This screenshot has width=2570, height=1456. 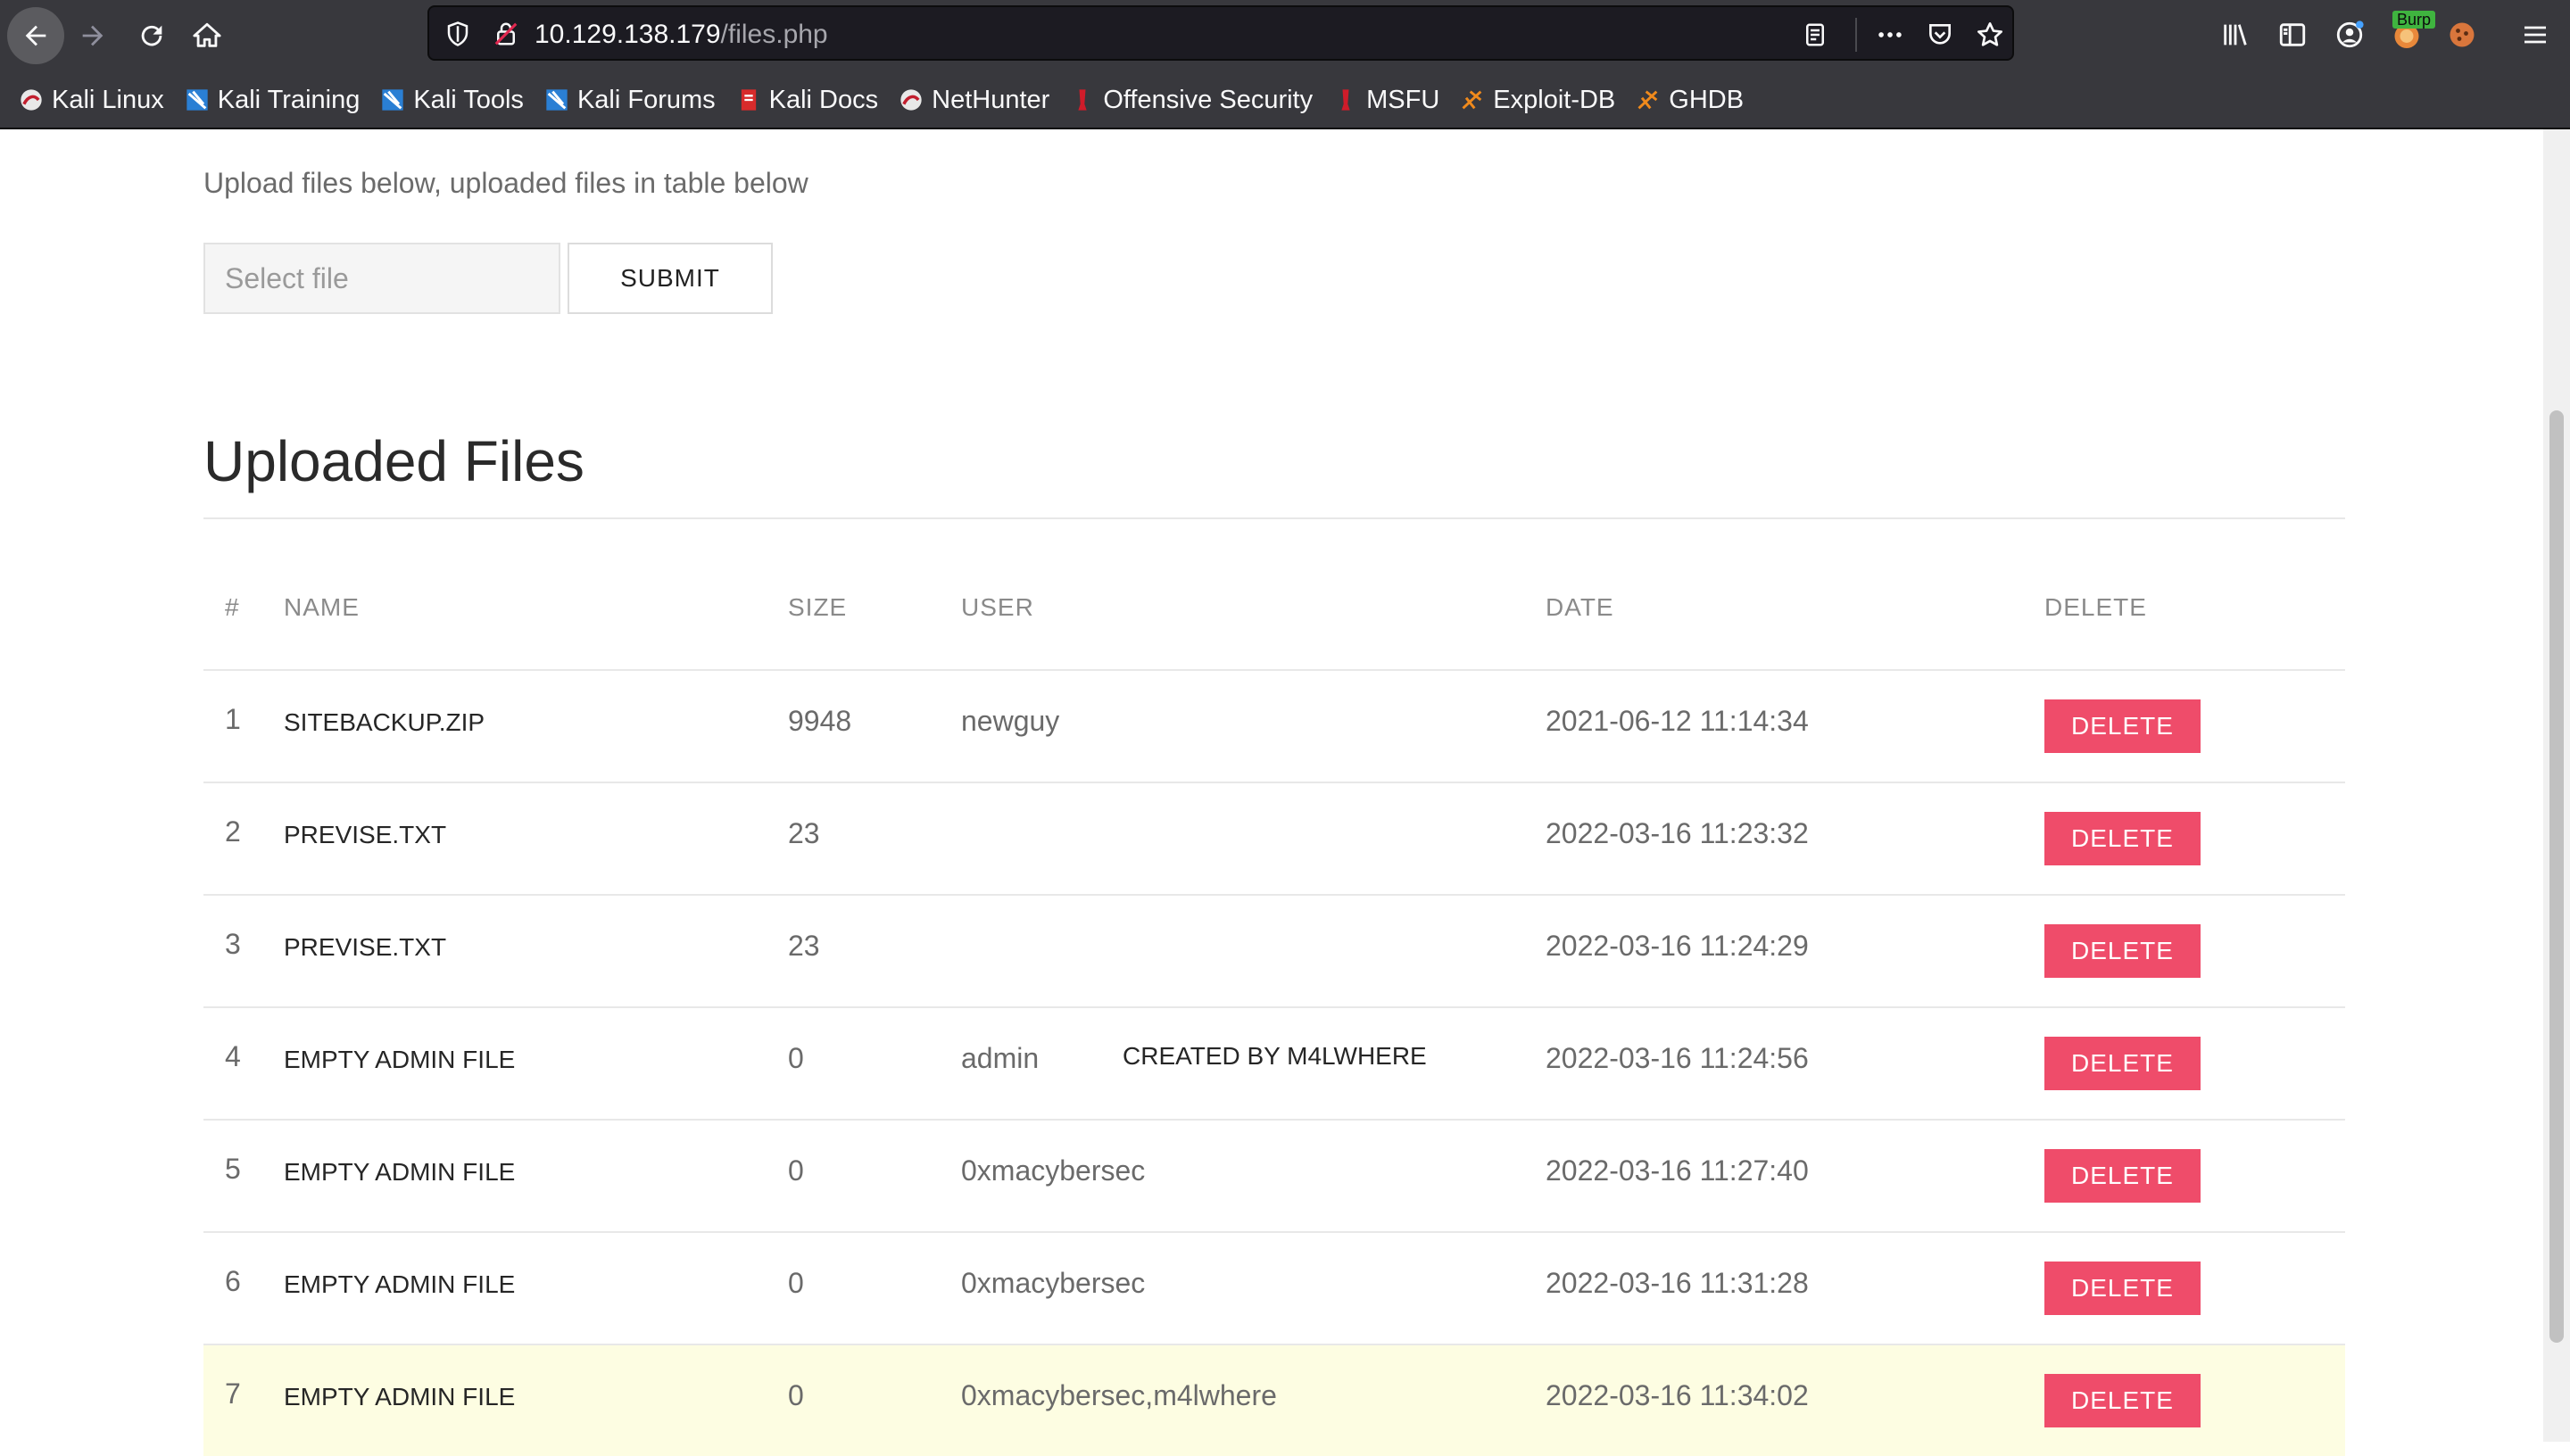 What do you see at coordinates (2236, 34) in the screenshot?
I see `library-icon` at bounding box center [2236, 34].